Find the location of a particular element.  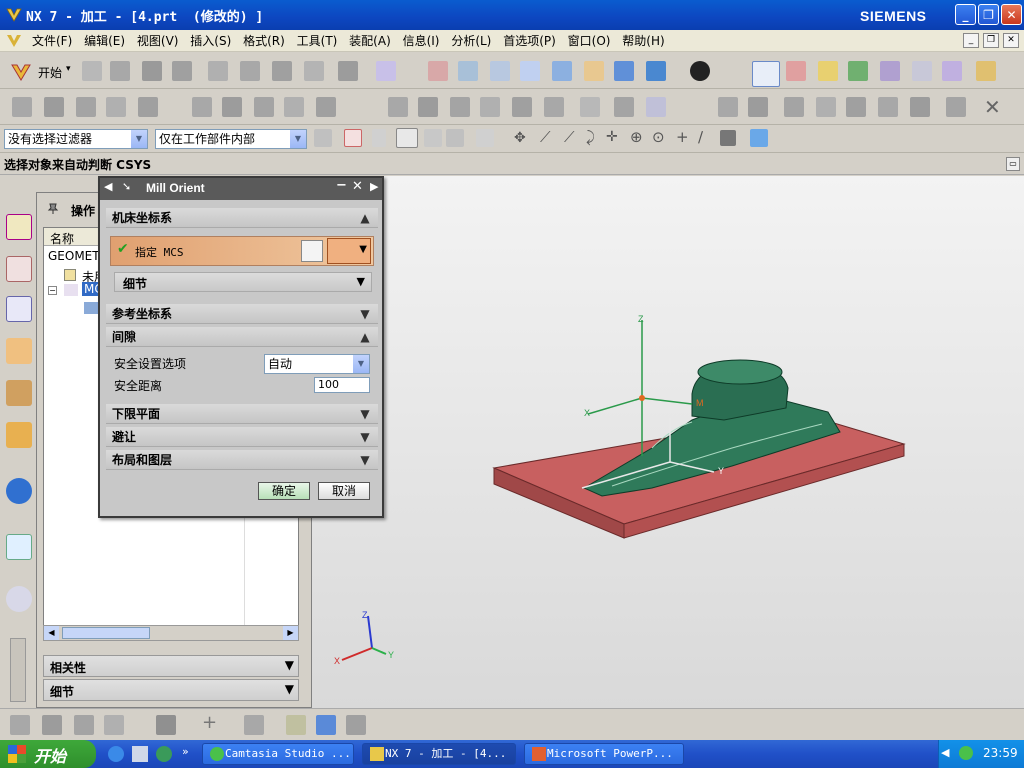

print-icon is located at coordinates (182, 71).